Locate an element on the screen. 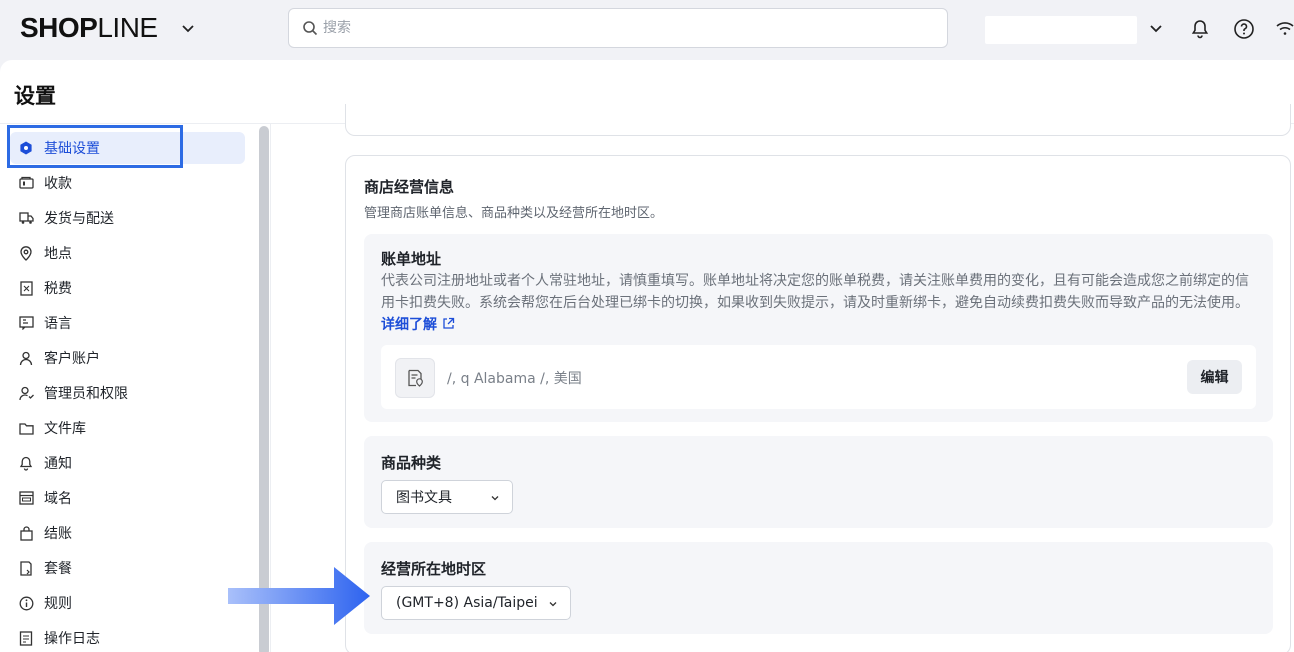 This screenshot has height=652, width=1294. notification-bell-icon is located at coordinates (1200, 29).